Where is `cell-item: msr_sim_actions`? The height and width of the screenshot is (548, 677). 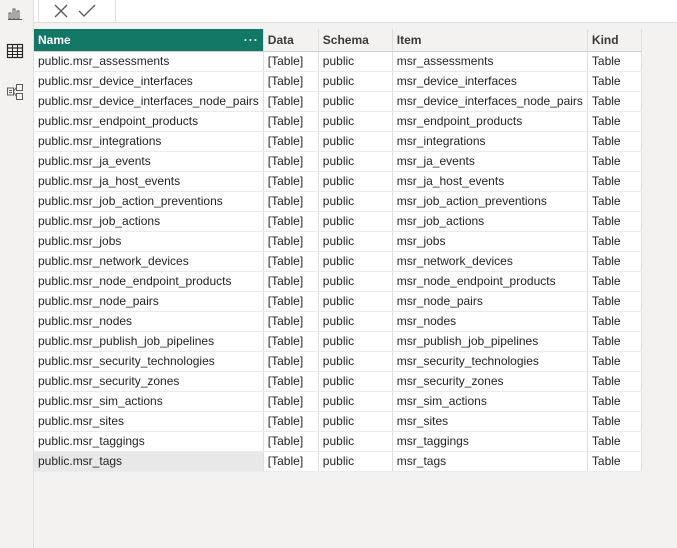 cell-item: msr_sim_actions is located at coordinates (490, 401).